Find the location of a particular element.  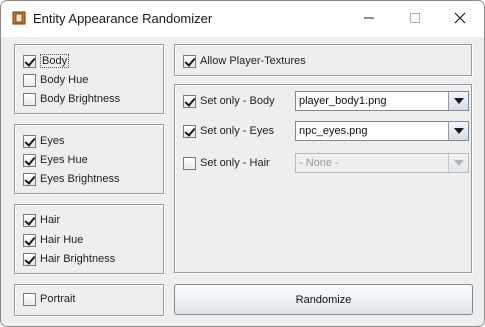

body-brightness-checkbox: Body Brightness is located at coordinates (71, 99).